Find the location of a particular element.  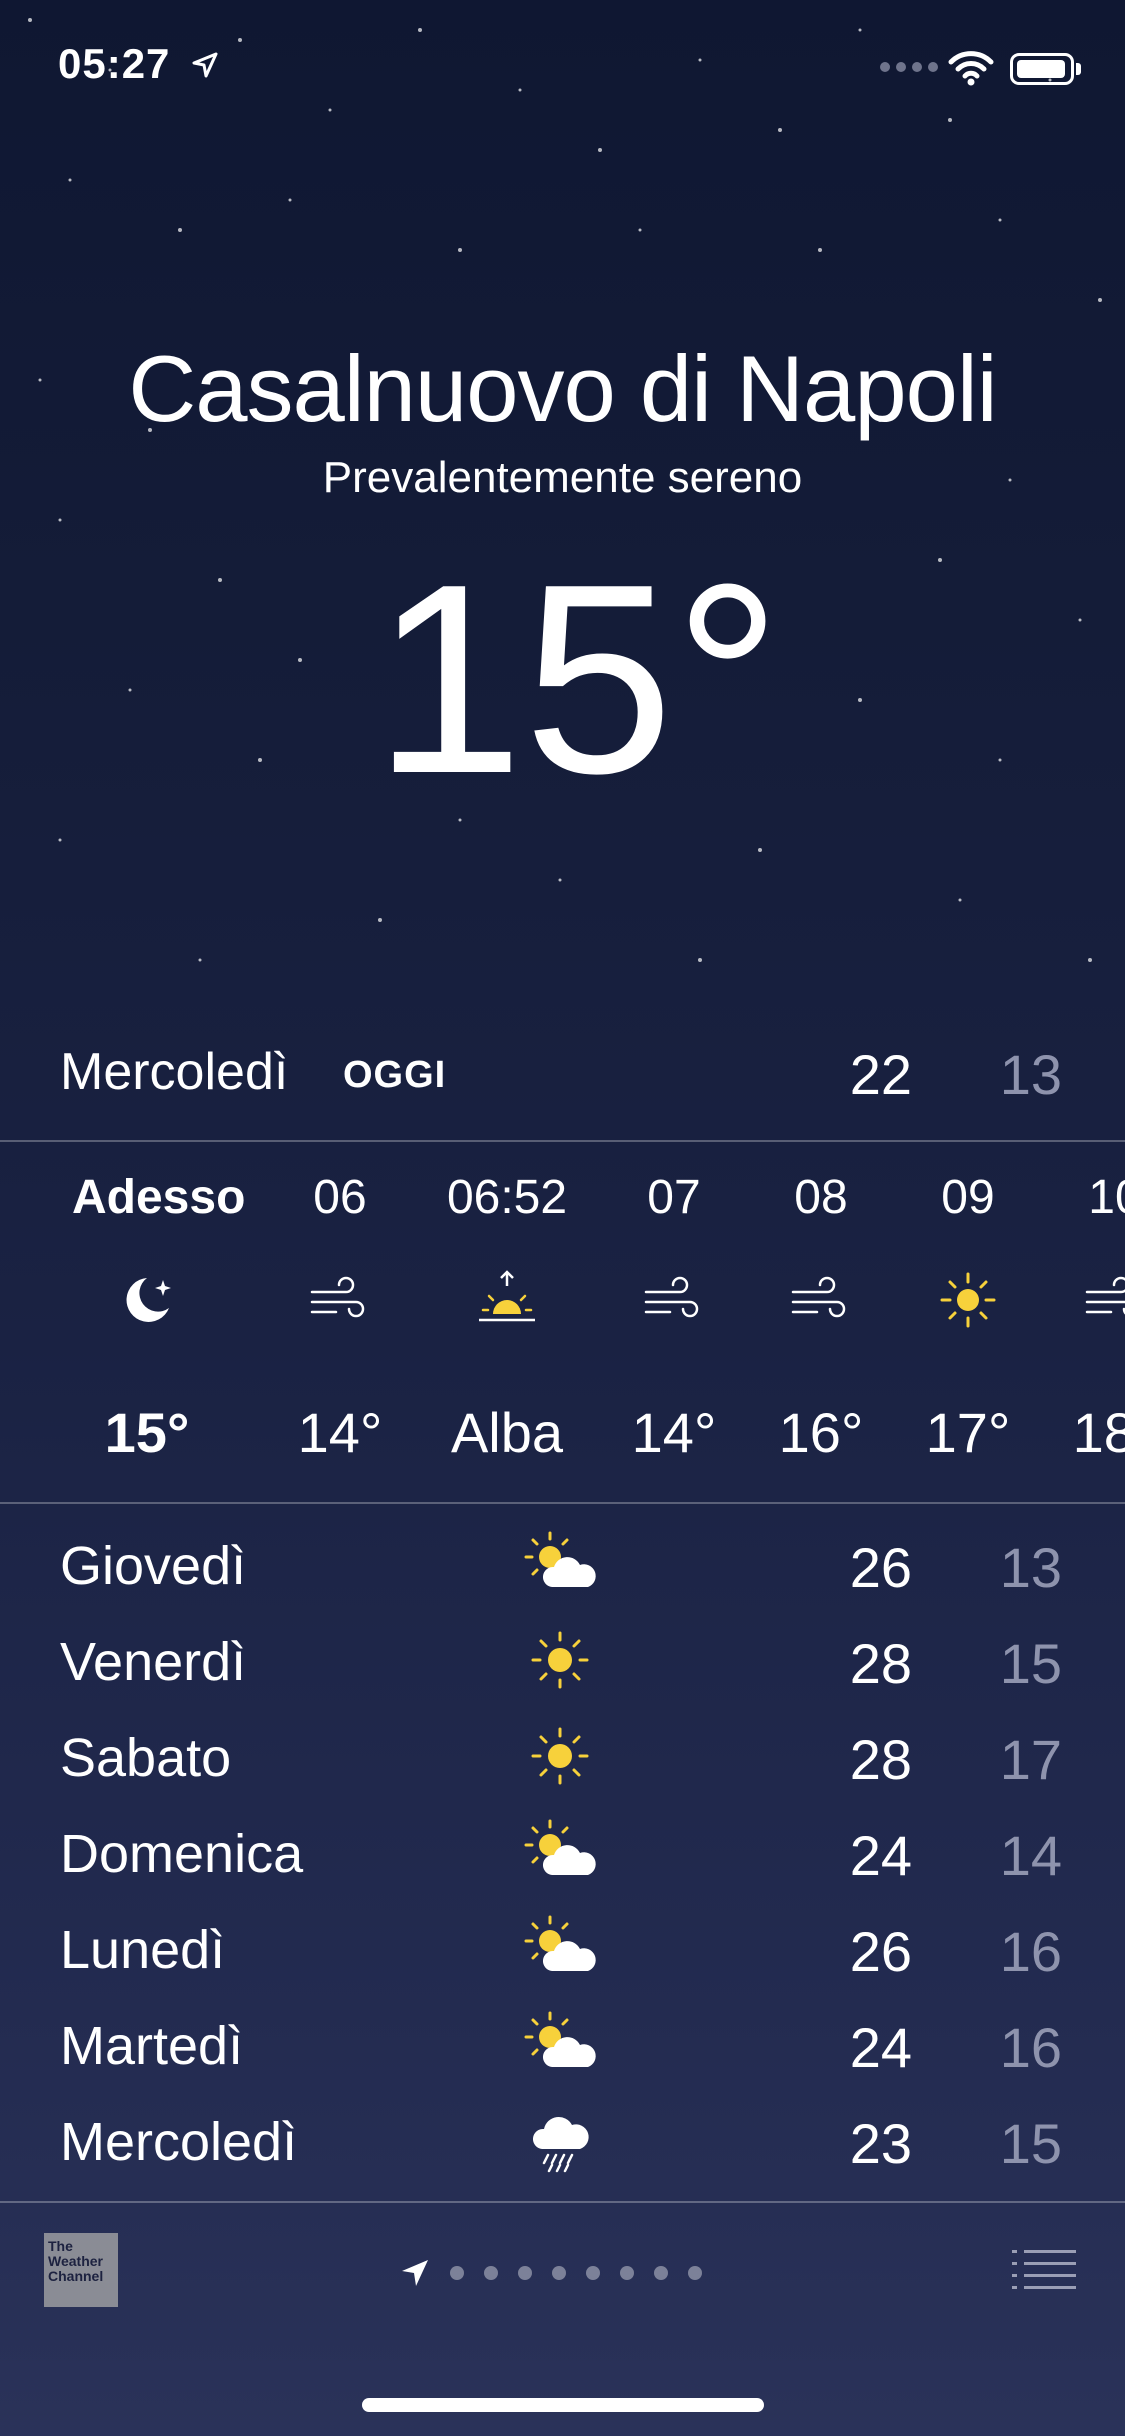

day-low: 14 is located at coordinates (1030, 1855).